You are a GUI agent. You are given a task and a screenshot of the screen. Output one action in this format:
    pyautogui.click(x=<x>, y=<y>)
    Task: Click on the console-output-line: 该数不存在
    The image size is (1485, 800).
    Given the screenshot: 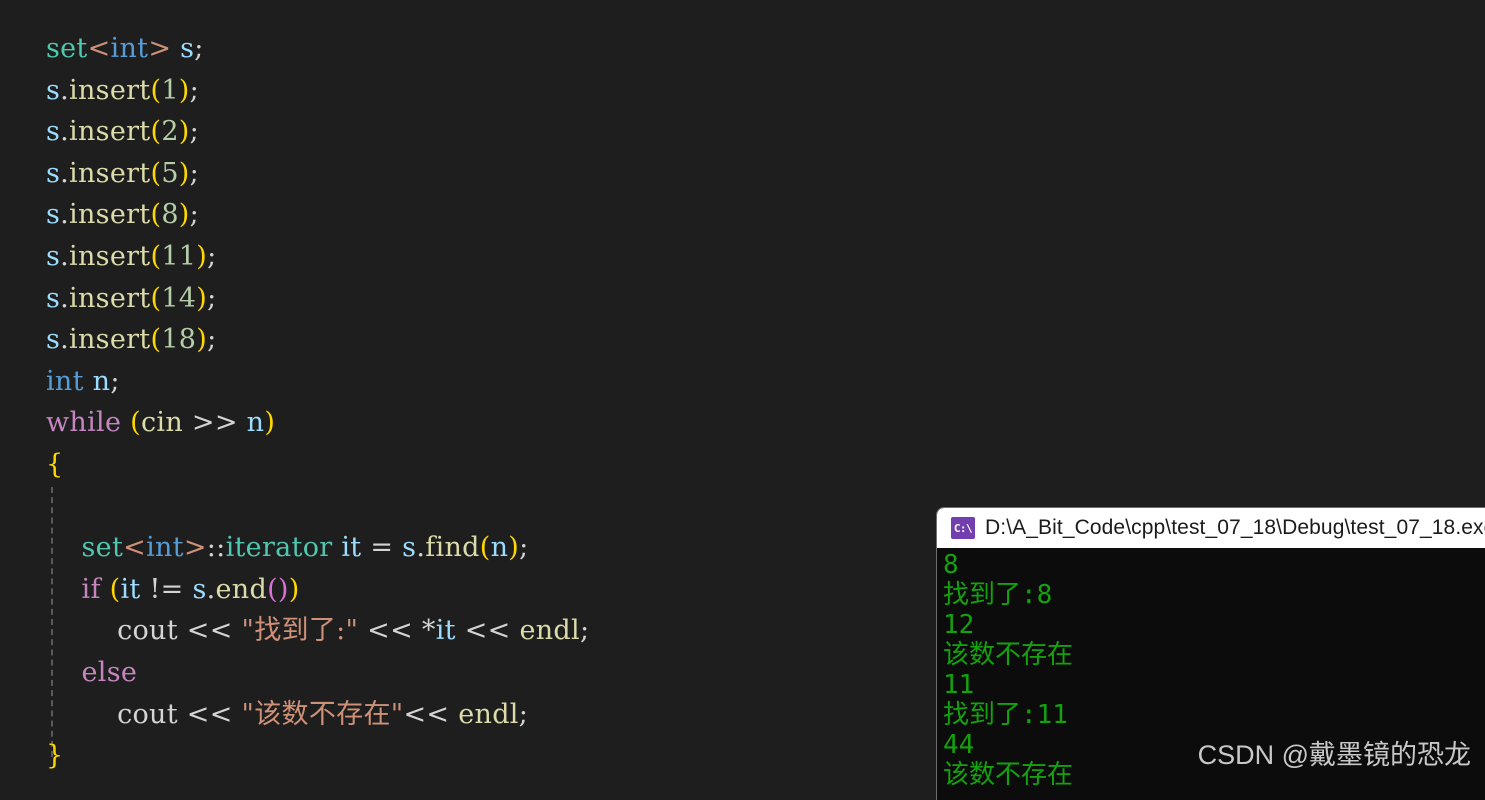 What is the action you would take?
    pyautogui.click(x=1008, y=775)
    